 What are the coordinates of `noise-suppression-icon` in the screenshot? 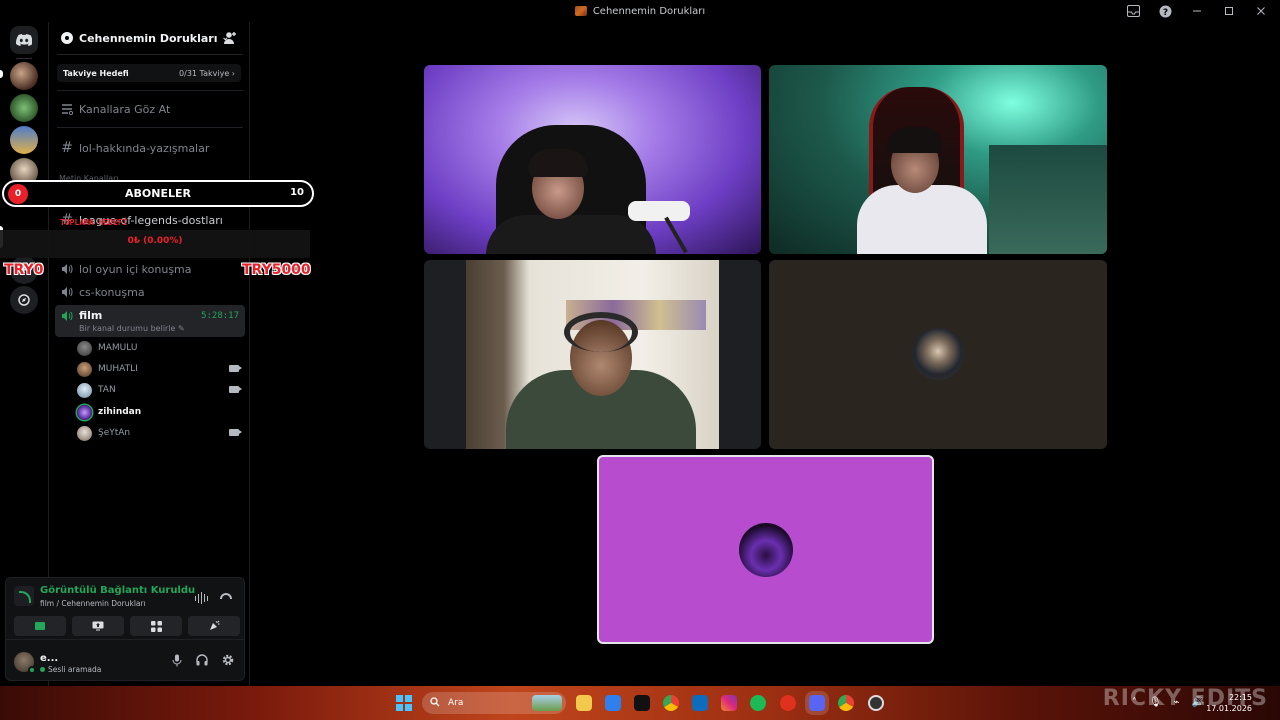 It's located at (201, 598).